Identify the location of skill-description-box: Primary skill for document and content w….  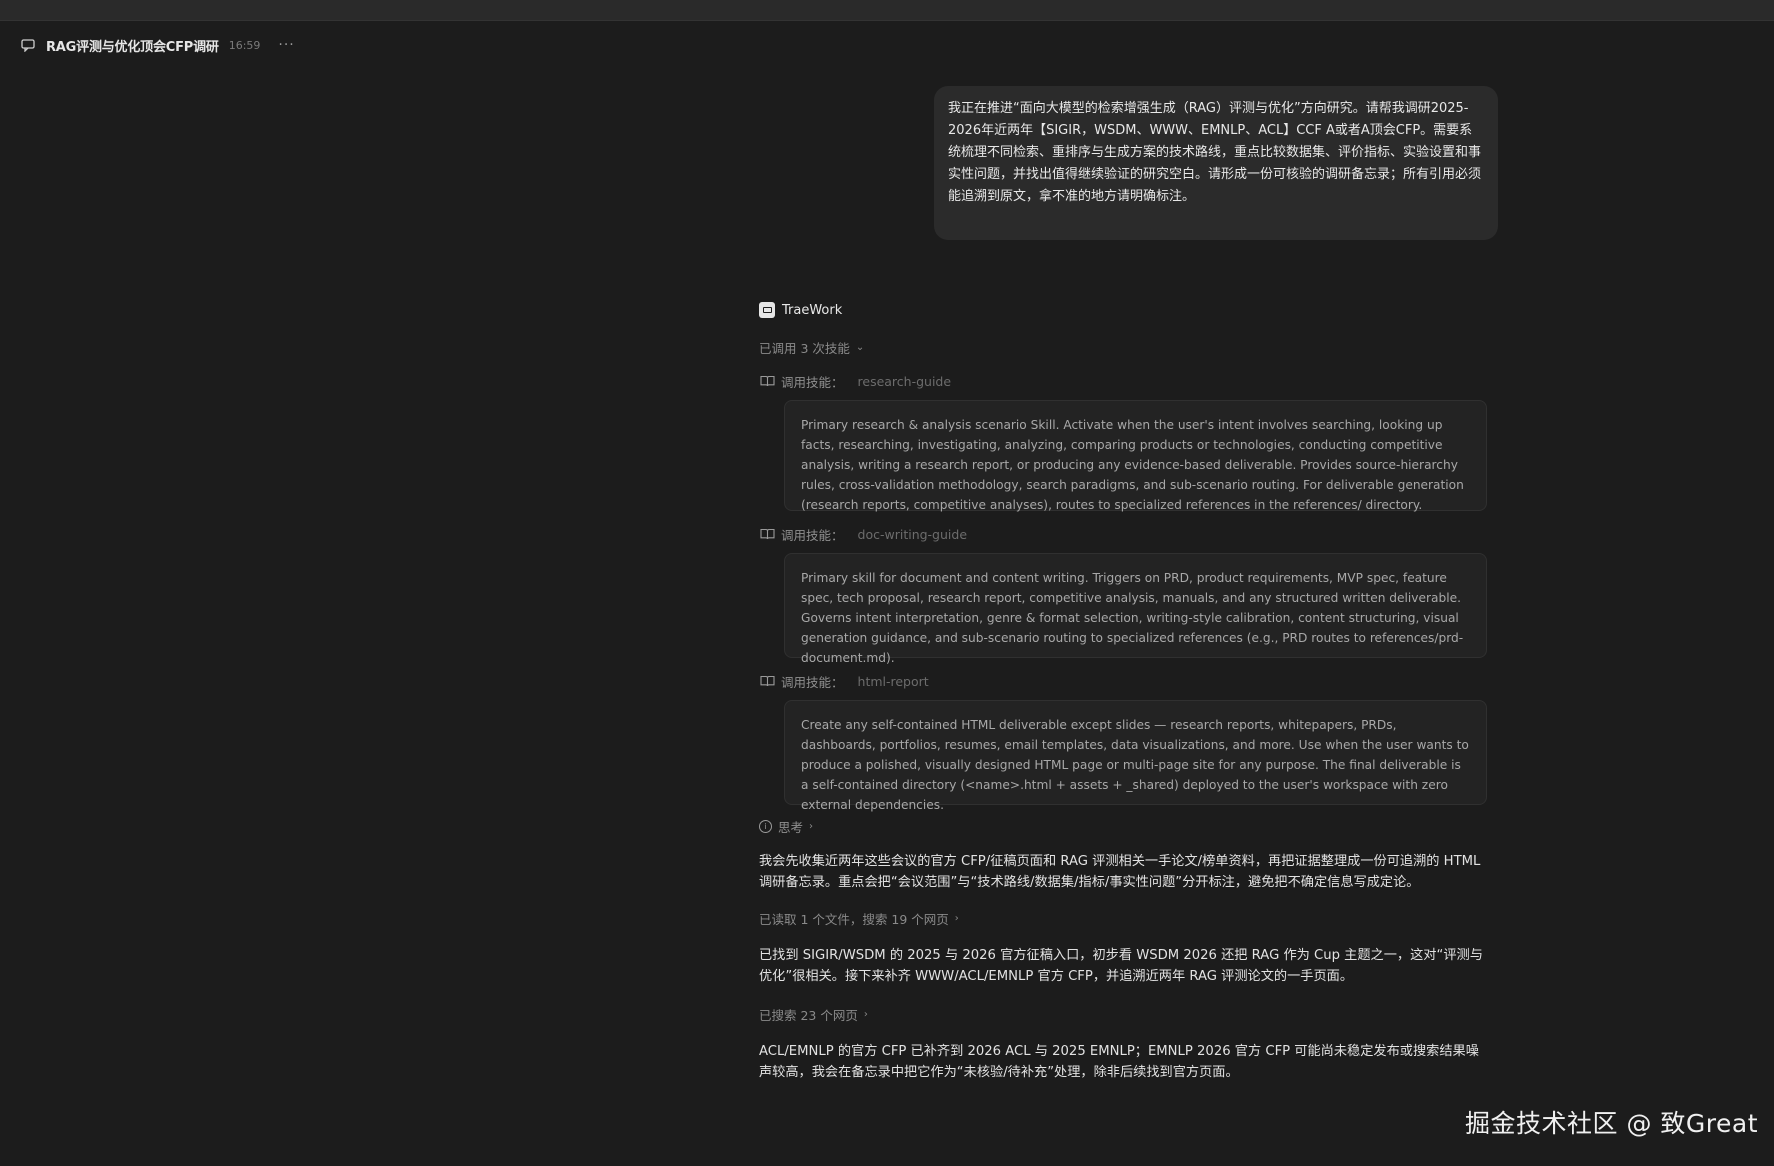
(1135, 609).